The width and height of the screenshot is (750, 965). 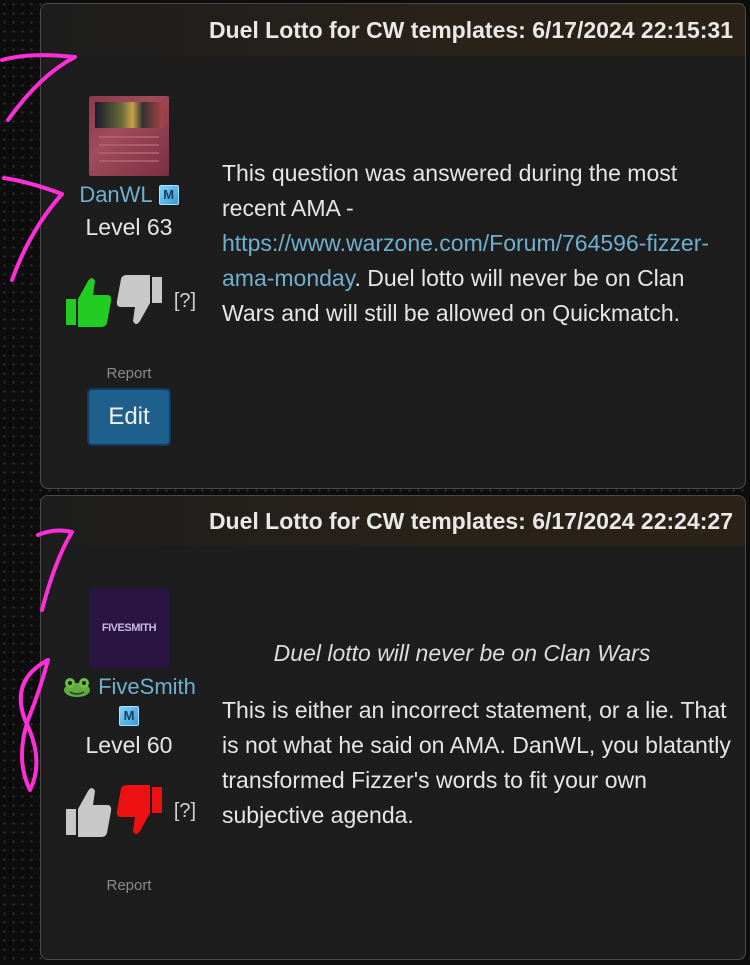 I want to click on username-row: FiveSmith, so click(x=129, y=687).